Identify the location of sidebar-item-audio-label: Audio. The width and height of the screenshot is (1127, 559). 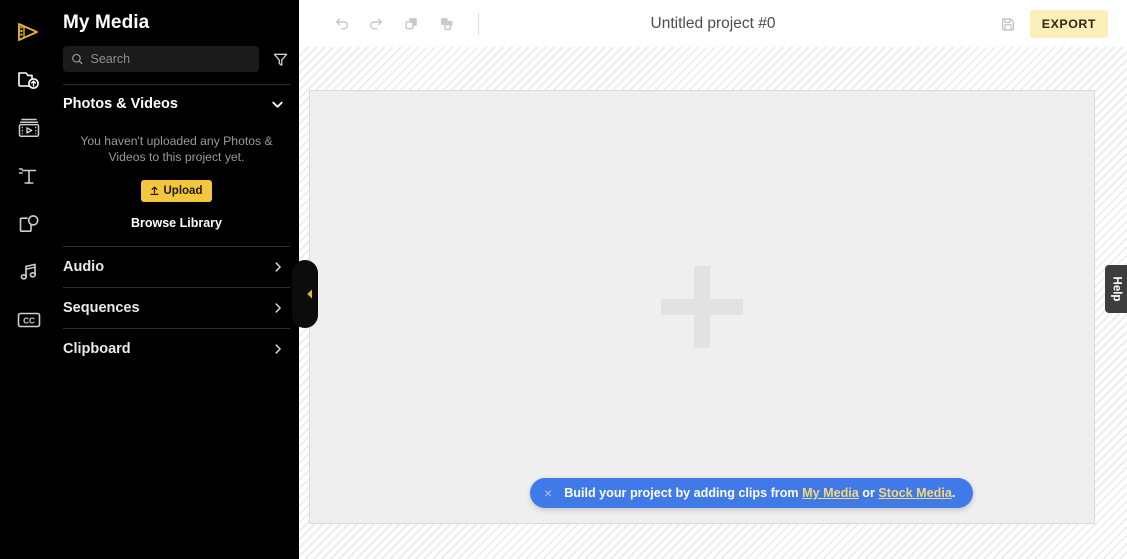
(84, 266).